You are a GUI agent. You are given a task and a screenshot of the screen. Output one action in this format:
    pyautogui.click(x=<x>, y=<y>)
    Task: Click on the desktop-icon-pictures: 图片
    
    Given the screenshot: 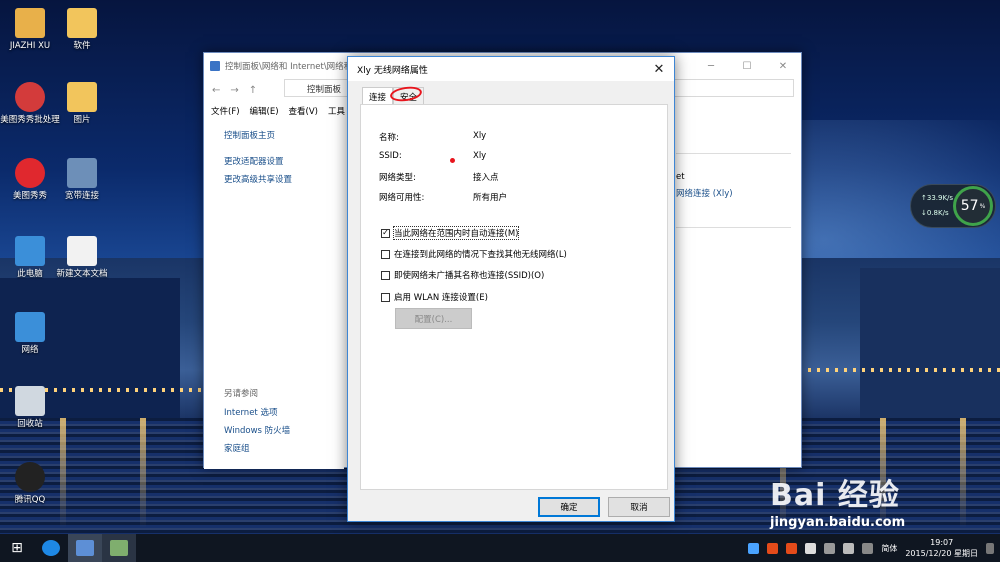 What is the action you would take?
    pyautogui.click(x=82, y=104)
    